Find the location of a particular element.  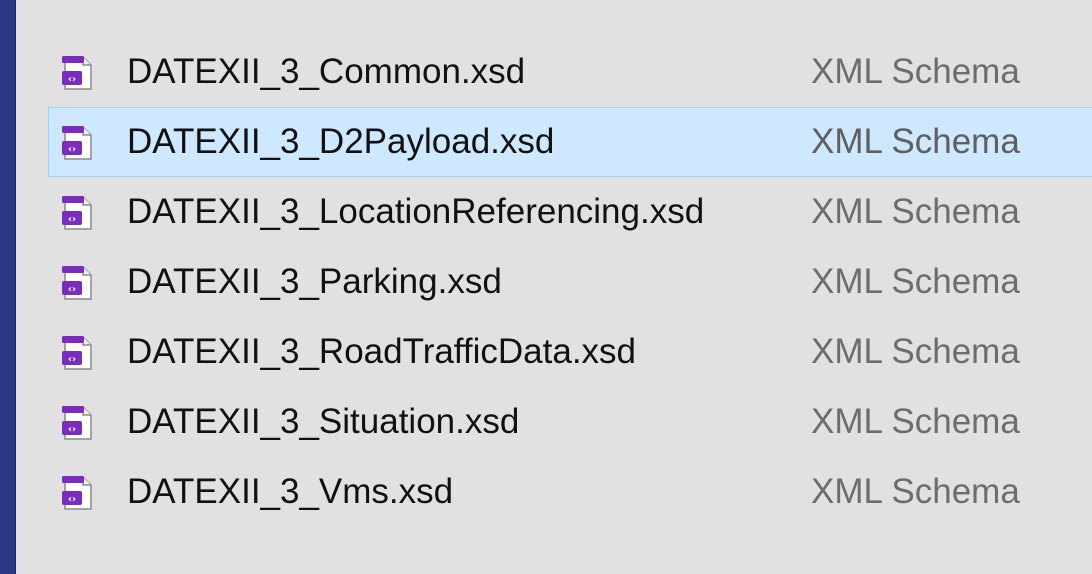

file-row-common: ‹› DATEXII_3_Common.xsd XML Schema is located at coordinates (570, 72).